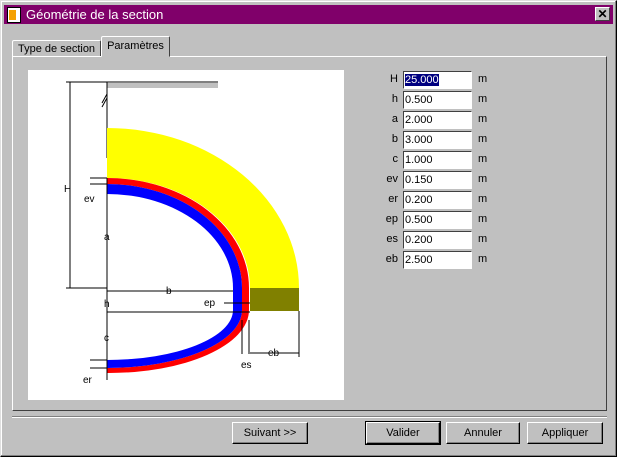 The height and width of the screenshot is (459, 619). I want to click on param-unit-eb: m, so click(483, 259).